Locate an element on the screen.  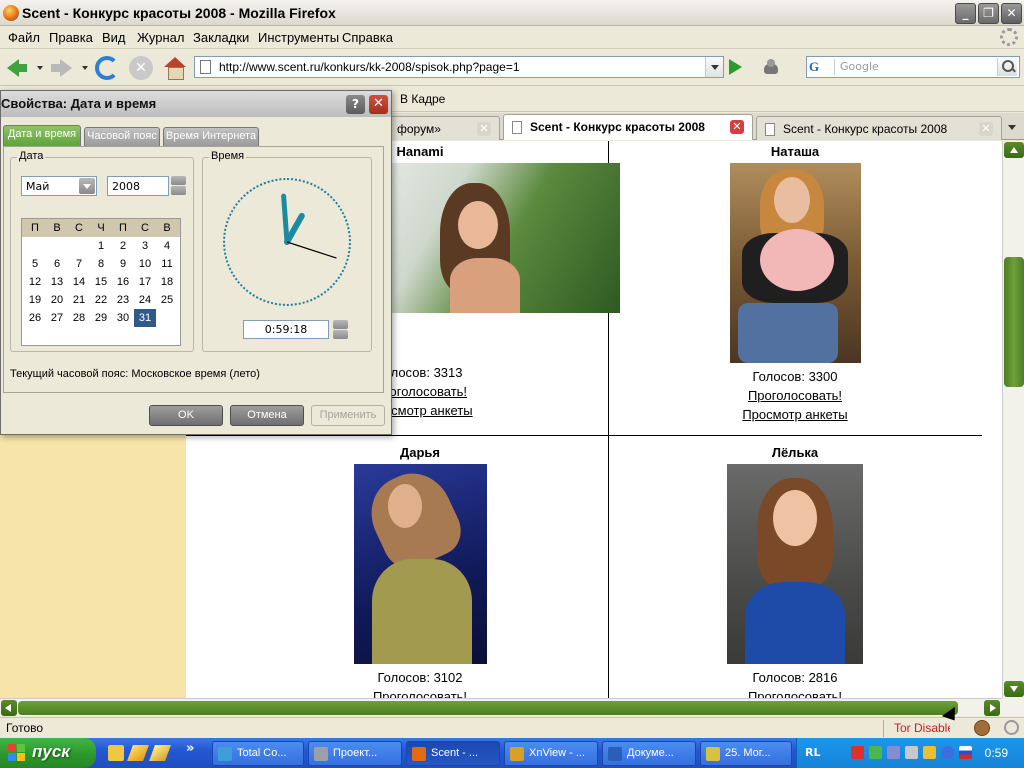
help-button: ? is located at coordinates (355, 104).